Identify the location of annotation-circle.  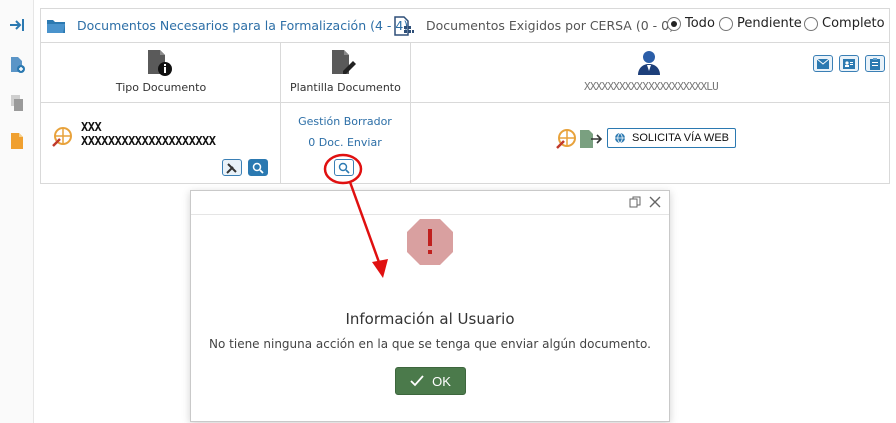
(343, 169).